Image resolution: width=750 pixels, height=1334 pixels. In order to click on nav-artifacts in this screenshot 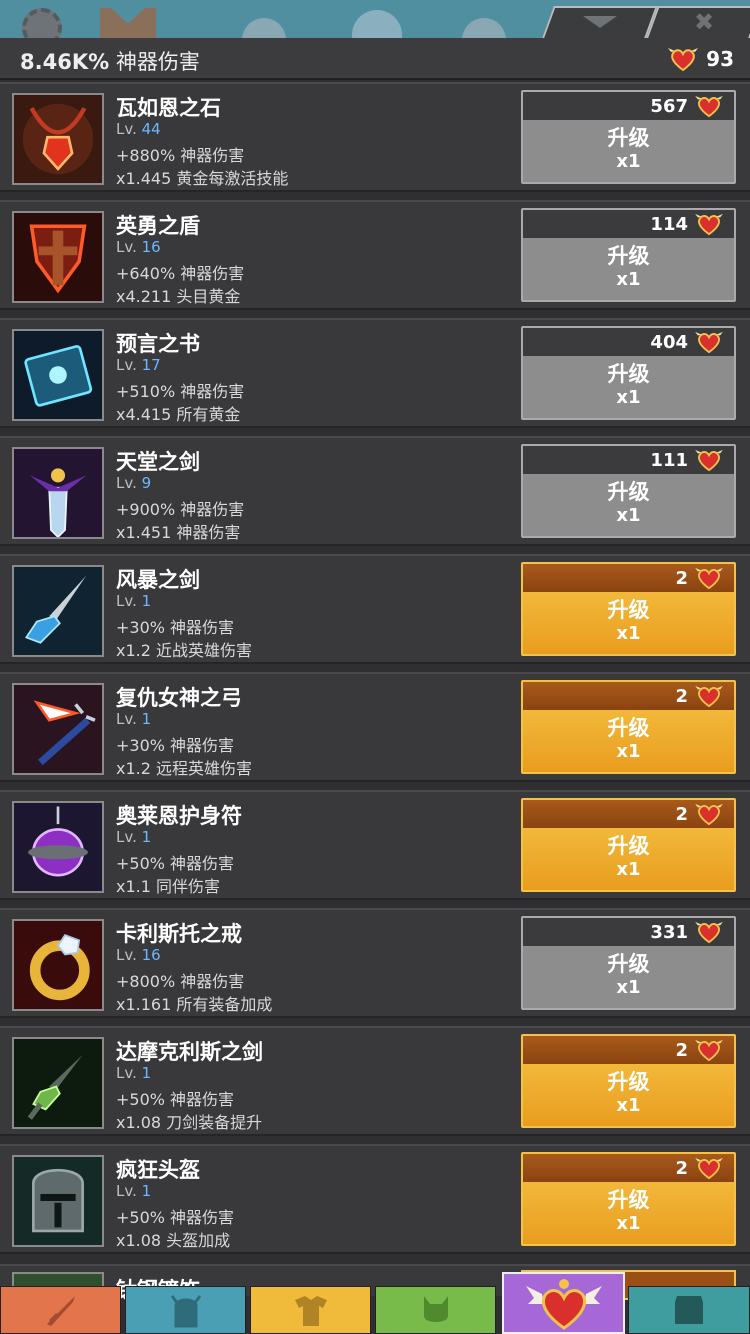, I will do `click(563, 1303)`.